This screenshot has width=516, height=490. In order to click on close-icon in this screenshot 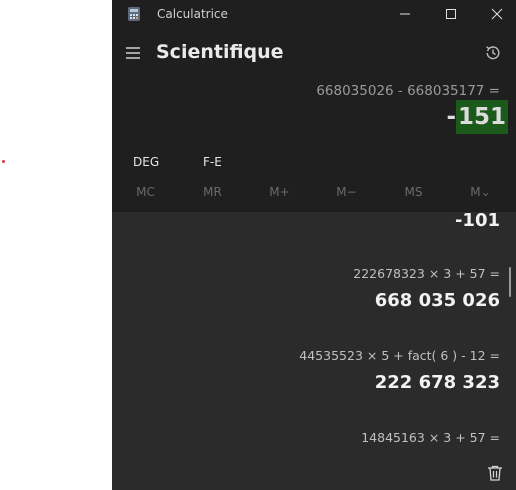, I will do `click(497, 14)`.